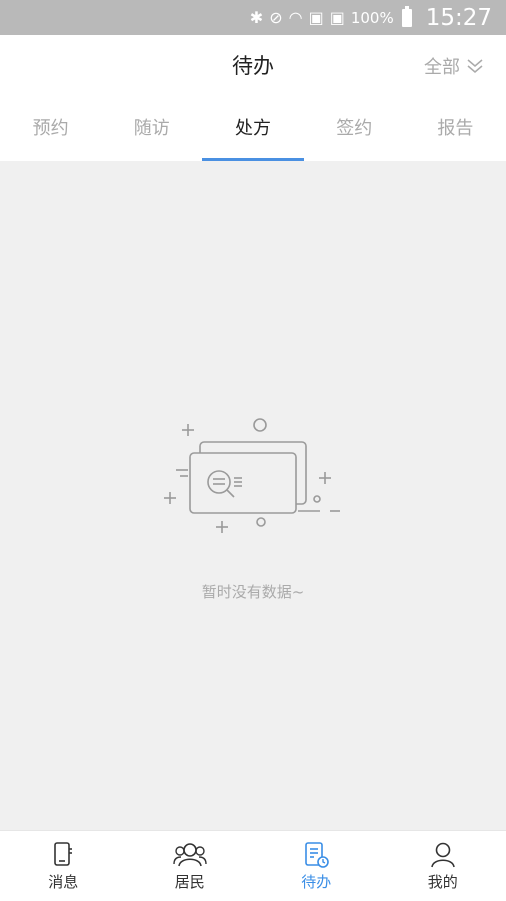 This screenshot has height=901, width=506. I want to click on tab-prescription: 处方, so click(252, 129).